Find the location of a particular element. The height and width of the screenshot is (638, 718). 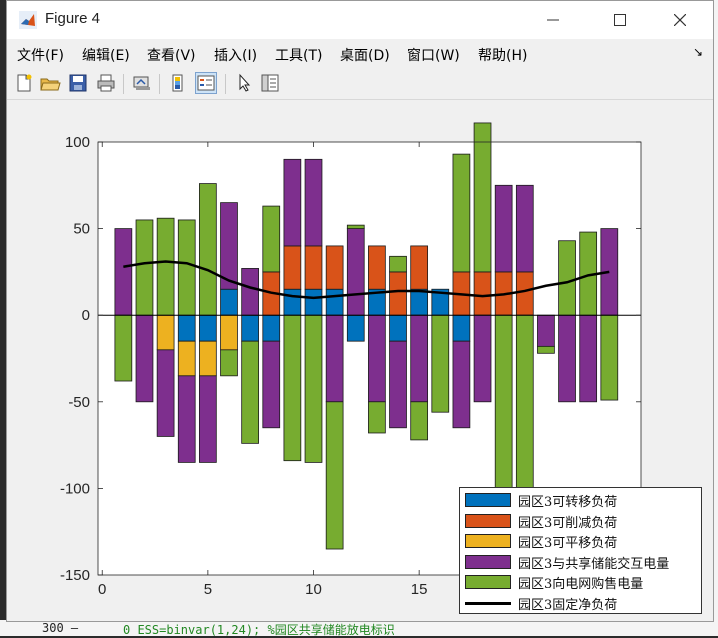

close-icon is located at coordinates (680, 20).